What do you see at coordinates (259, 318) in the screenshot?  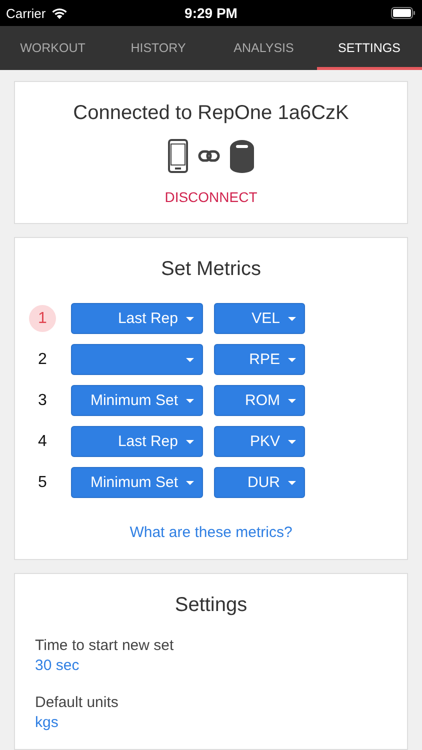 I see `metric-dropdown: VEL` at bounding box center [259, 318].